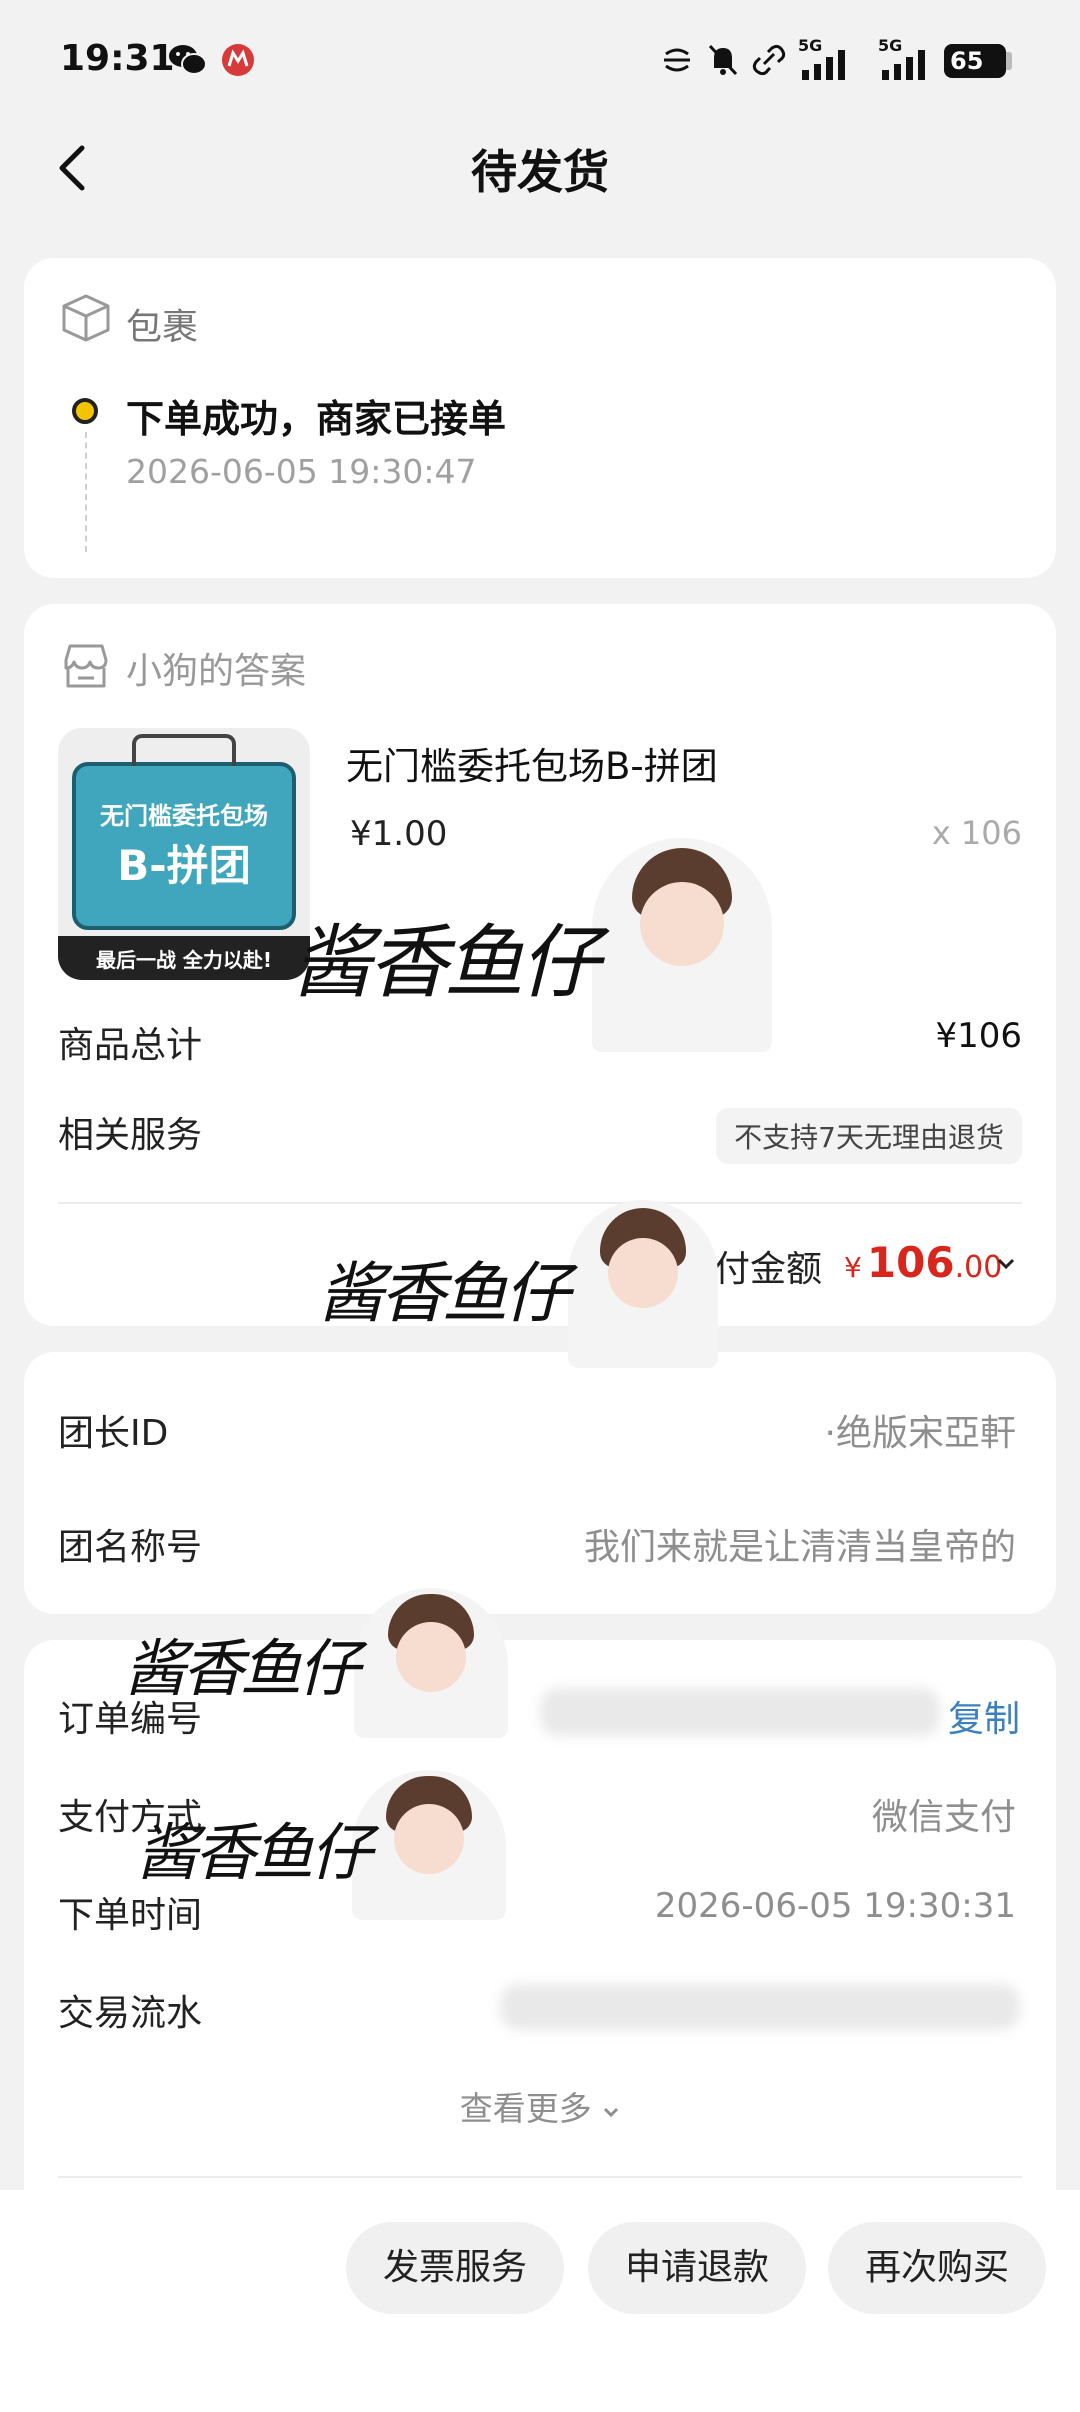 This screenshot has height=2412, width=1080. I want to click on product-title: 无门槛委托包场B-拼团, so click(532, 763).